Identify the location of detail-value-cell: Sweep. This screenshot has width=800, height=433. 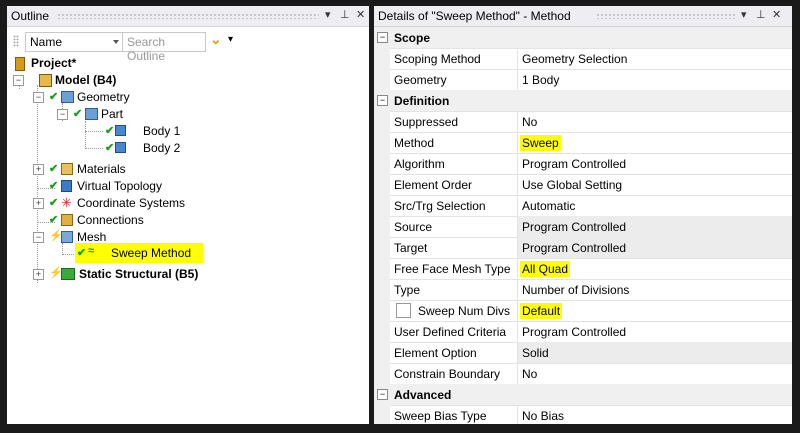
(654, 142).